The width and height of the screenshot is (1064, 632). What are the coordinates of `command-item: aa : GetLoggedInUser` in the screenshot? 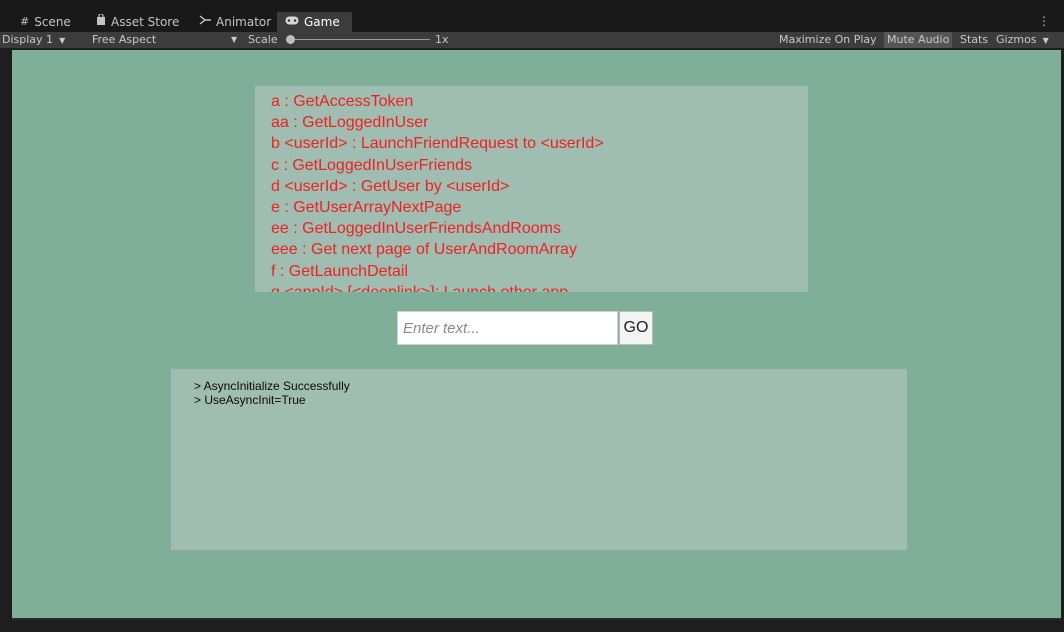 It's located at (350, 123).